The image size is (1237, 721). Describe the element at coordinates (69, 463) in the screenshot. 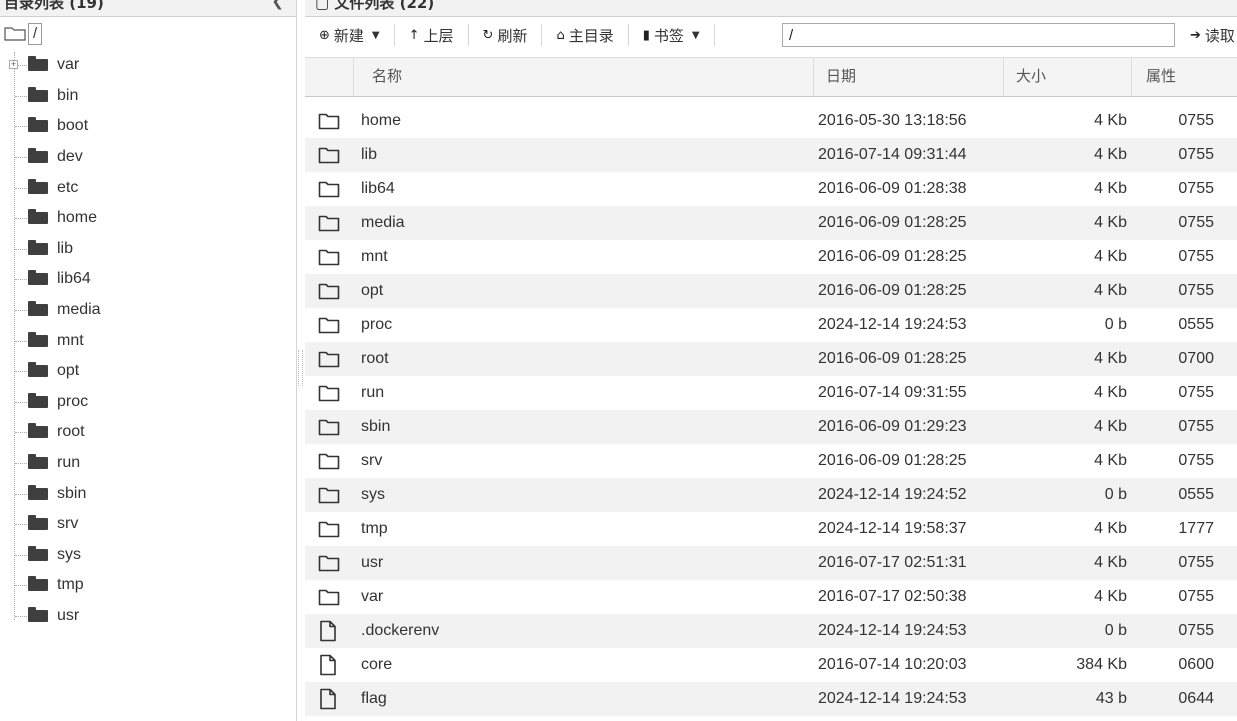

I see `tree-item-label: run` at that location.